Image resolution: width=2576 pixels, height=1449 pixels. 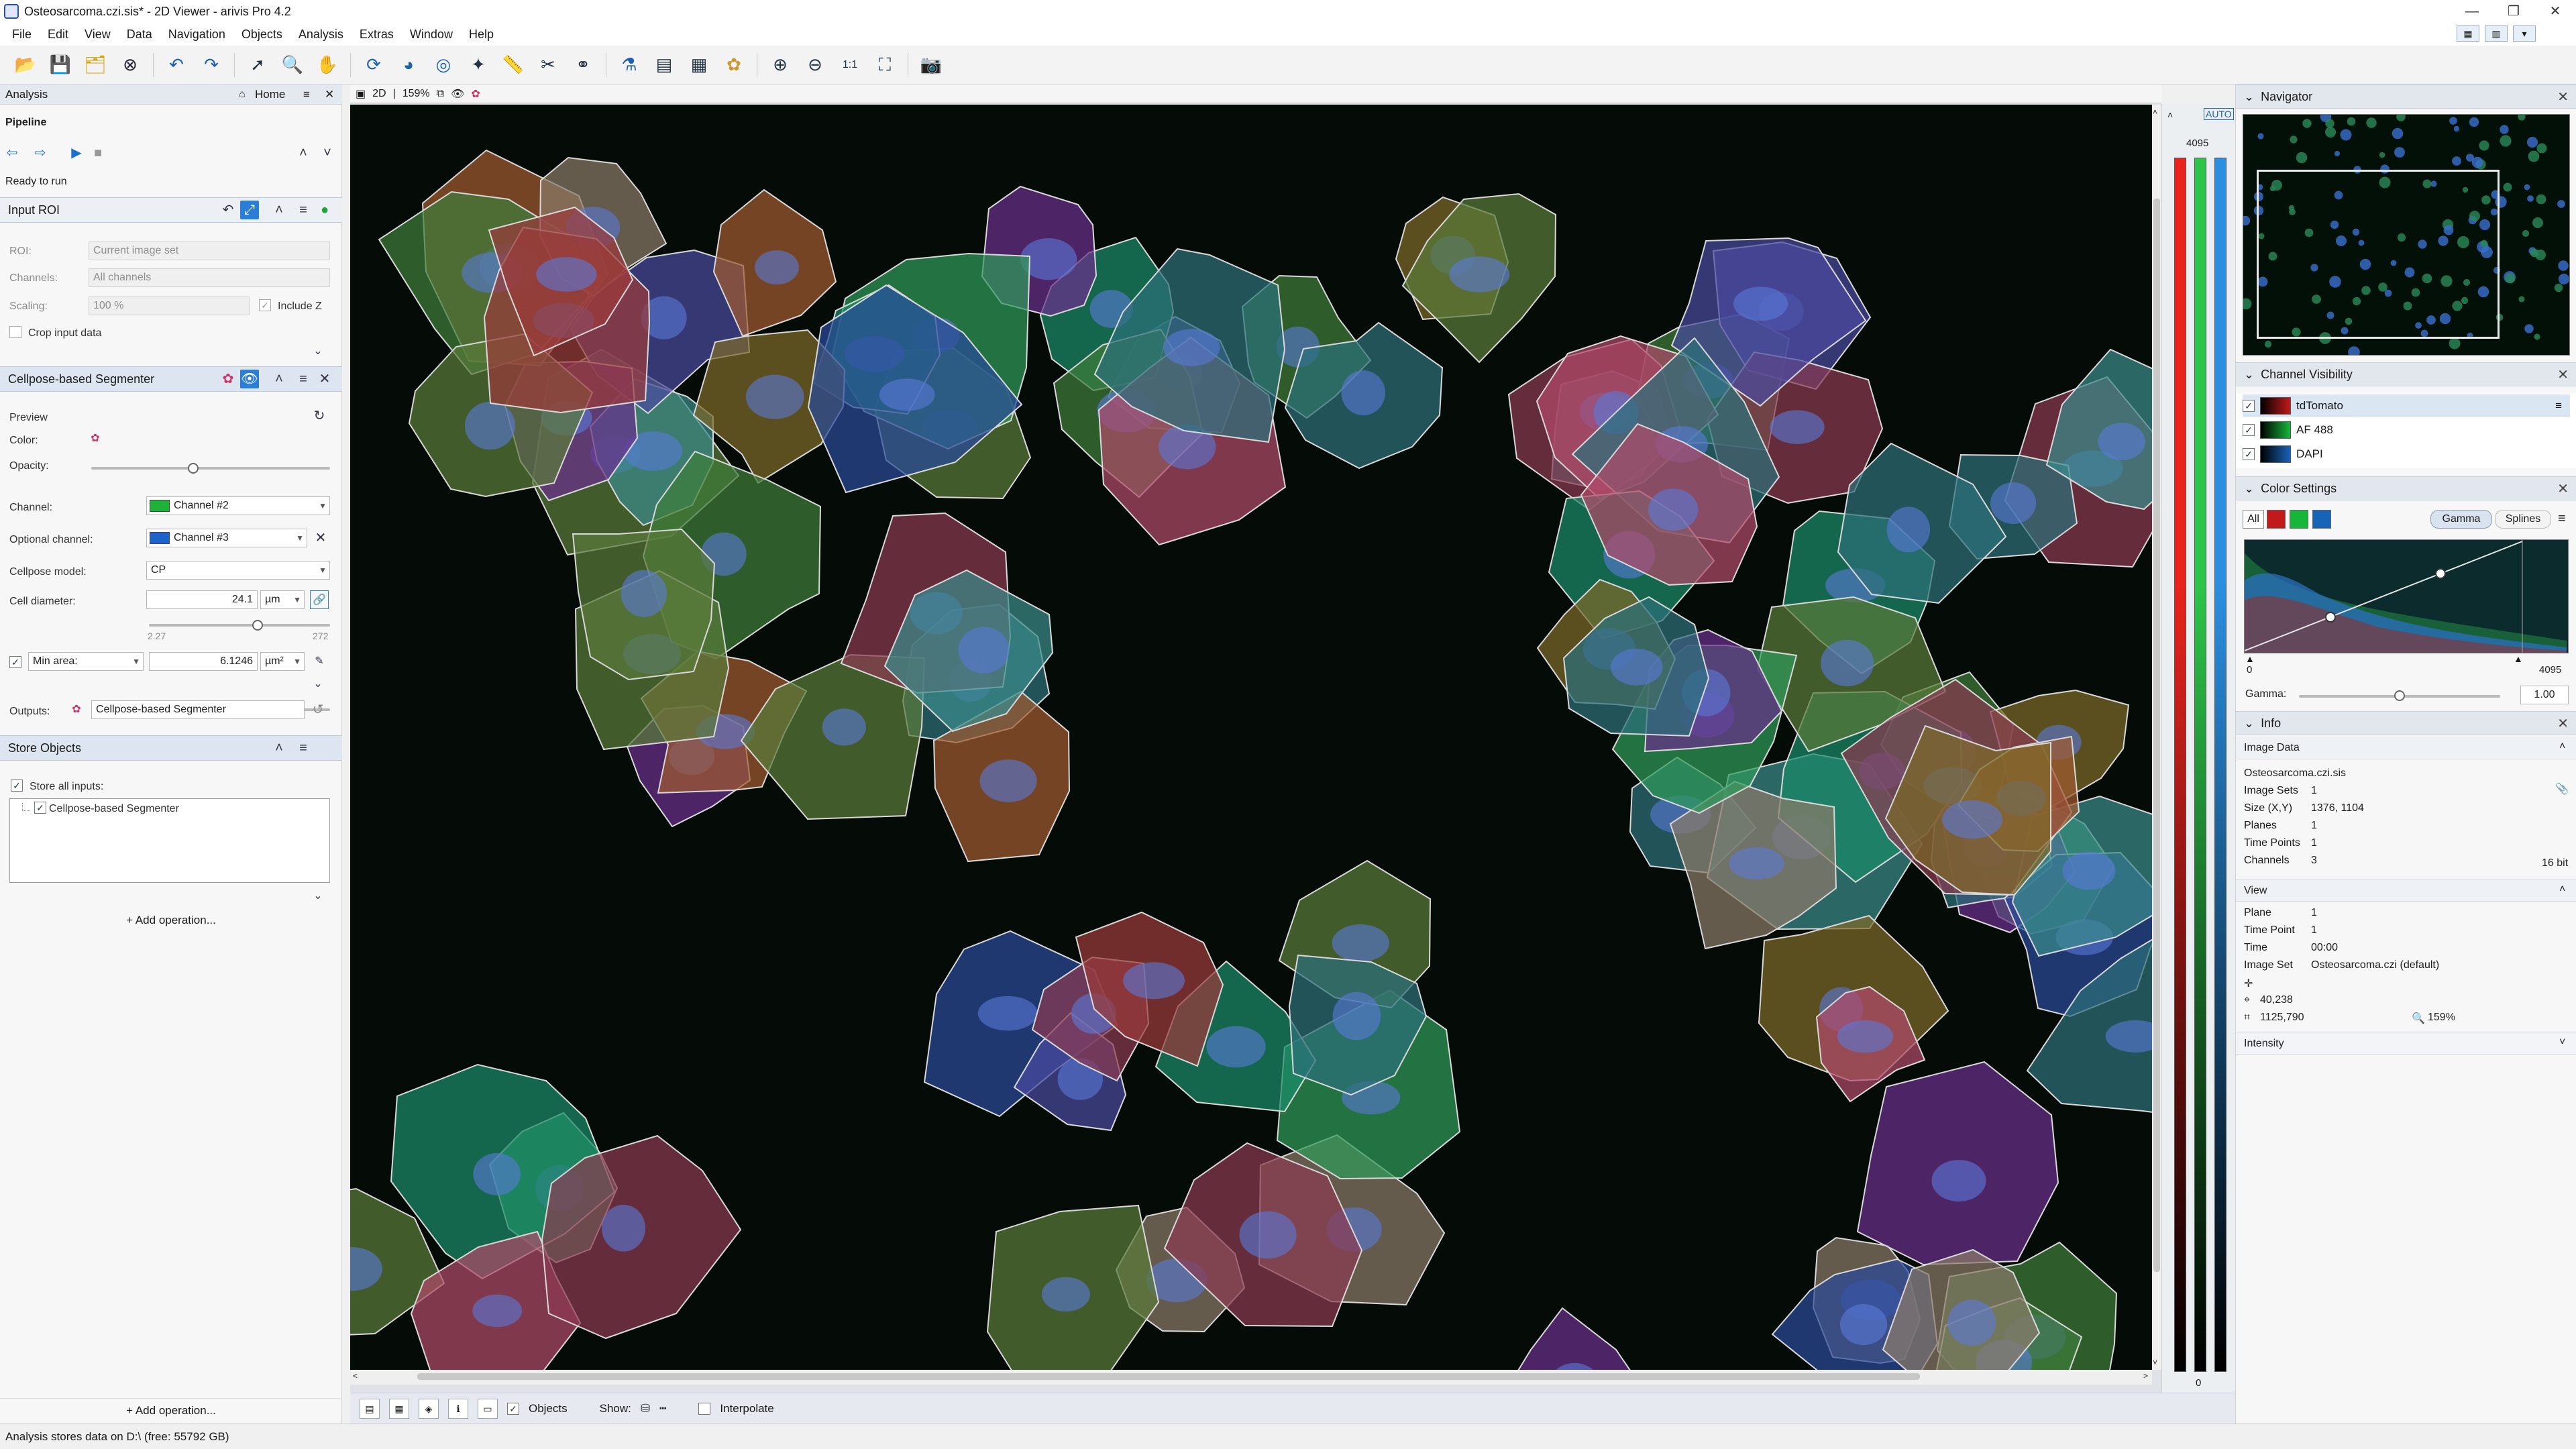 I want to click on input-roi-header: Input ROI ↶ ⤢ ˄ ≡ ●, so click(x=171, y=210).